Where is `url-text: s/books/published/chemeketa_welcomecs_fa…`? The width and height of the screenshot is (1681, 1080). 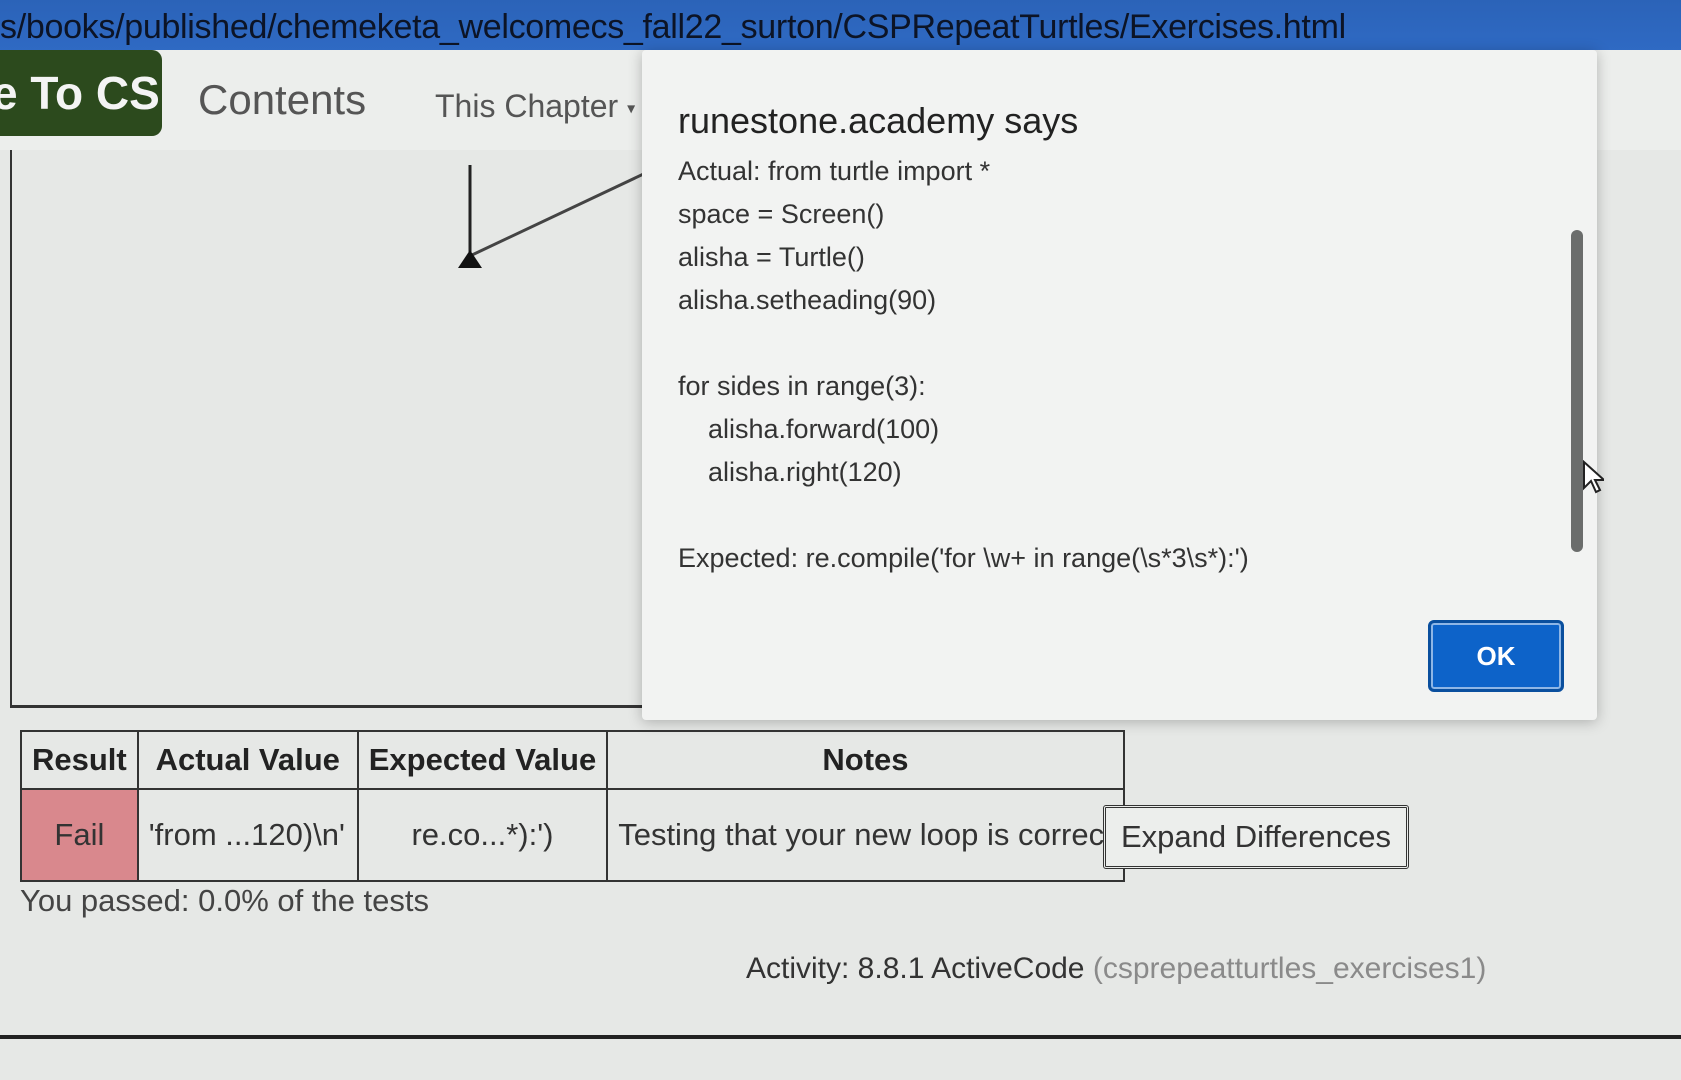
url-text: s/books/published/chemeketa_welcomecs_fa… is located at coordinates (673, 27).